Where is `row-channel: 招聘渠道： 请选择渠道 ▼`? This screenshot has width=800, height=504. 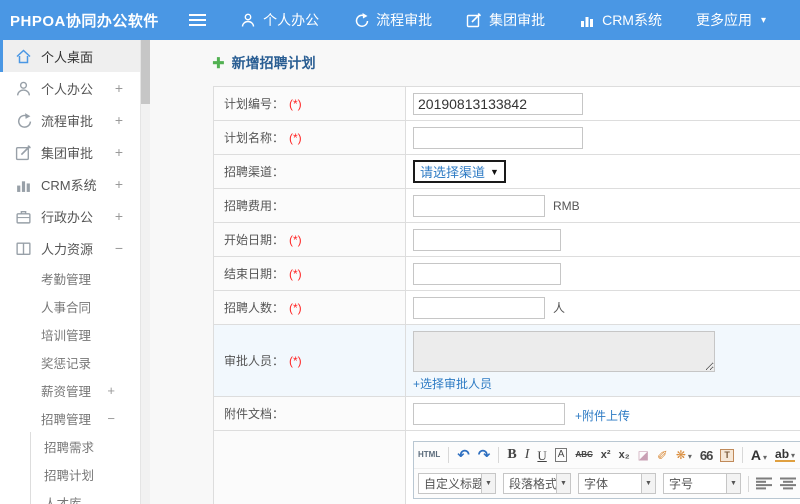 row-channel: 招聘渠道： 请选择渠道 ▼ is located at coordinates (507, 172).